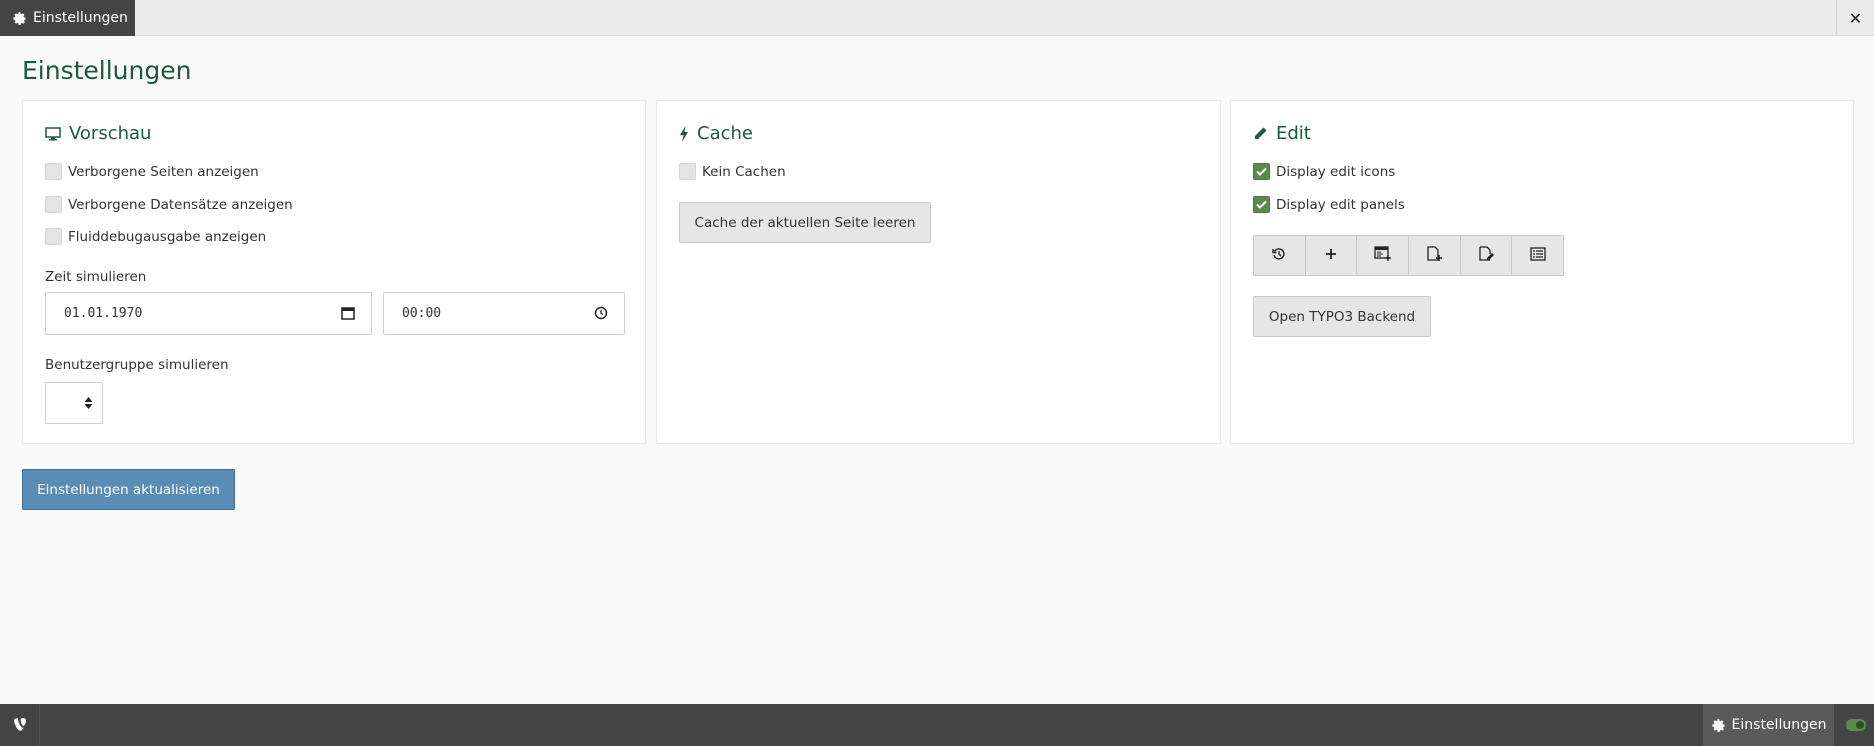 The width and height of the screenshot is (1874, 746). What do you see at coordinates (74, 403) in the screenshot?
I see `usergroup-select` at bounding box center [74, 403].